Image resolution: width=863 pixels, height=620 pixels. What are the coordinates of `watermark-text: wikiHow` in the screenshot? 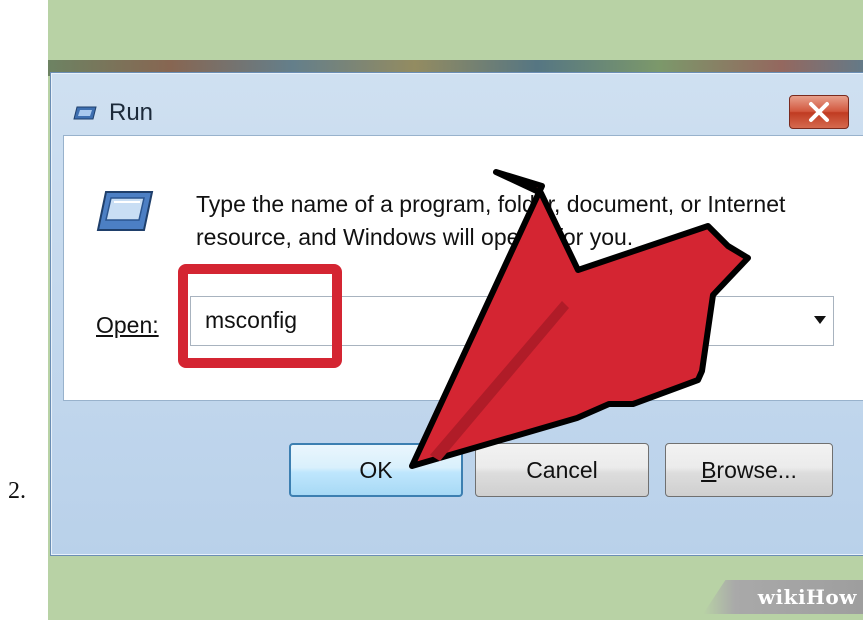 It's located at (807, 597).